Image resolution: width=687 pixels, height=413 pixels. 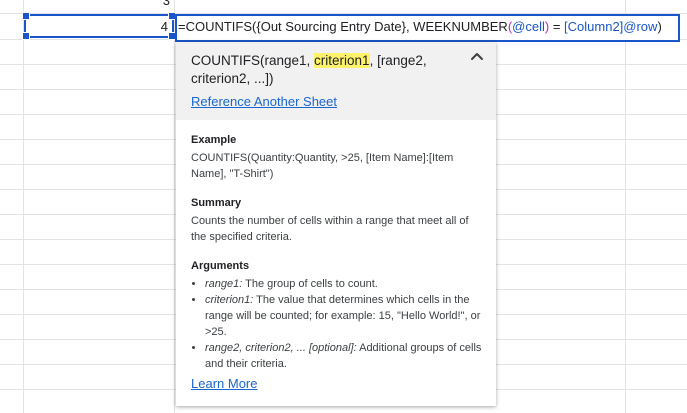 What do you see at coordinates (557, 26) in the screenshot?
I see `formula-operator: =` at bounding box center [557, 26].